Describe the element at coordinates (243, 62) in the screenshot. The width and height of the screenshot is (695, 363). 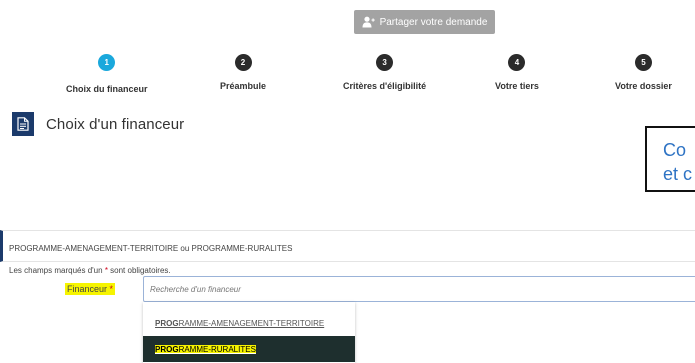
I see `step-number: 2` at that location.